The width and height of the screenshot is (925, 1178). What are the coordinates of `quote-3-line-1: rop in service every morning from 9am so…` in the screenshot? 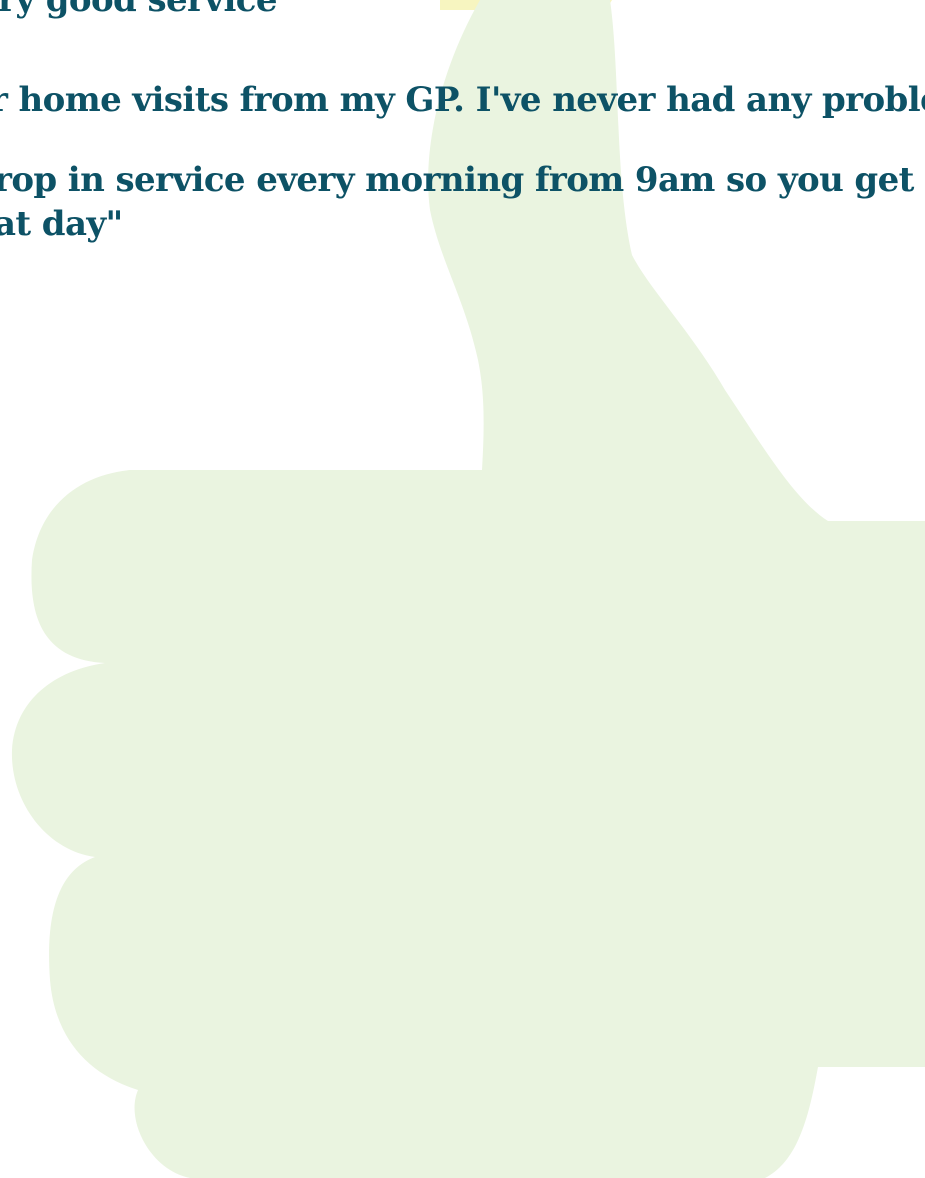 It's located at (457, 180).